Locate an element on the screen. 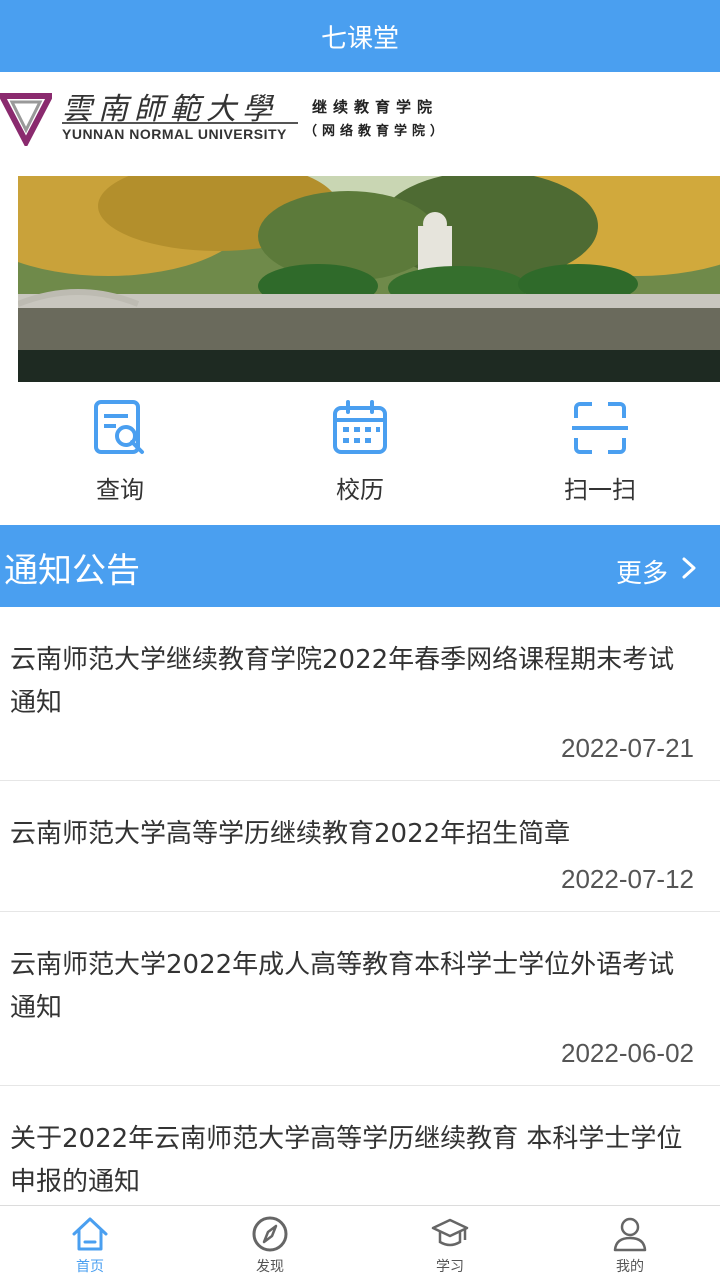  logo-college-name: 继续教育学院 is located at coordinates (375, 107).